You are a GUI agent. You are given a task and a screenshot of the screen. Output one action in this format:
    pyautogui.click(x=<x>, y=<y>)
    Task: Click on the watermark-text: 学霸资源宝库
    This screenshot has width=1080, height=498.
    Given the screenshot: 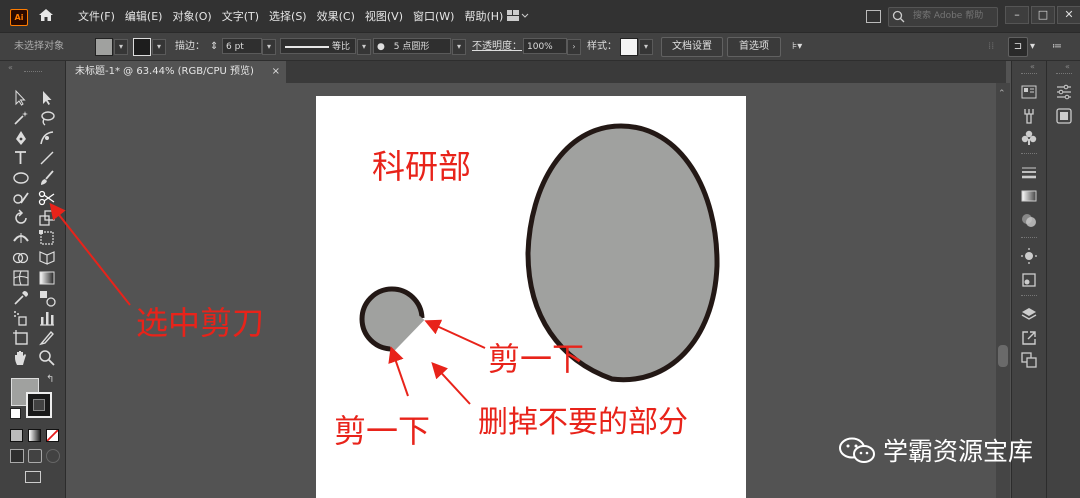 What is the action you would take?
    pyautogui.click(x=958, y=451)
    